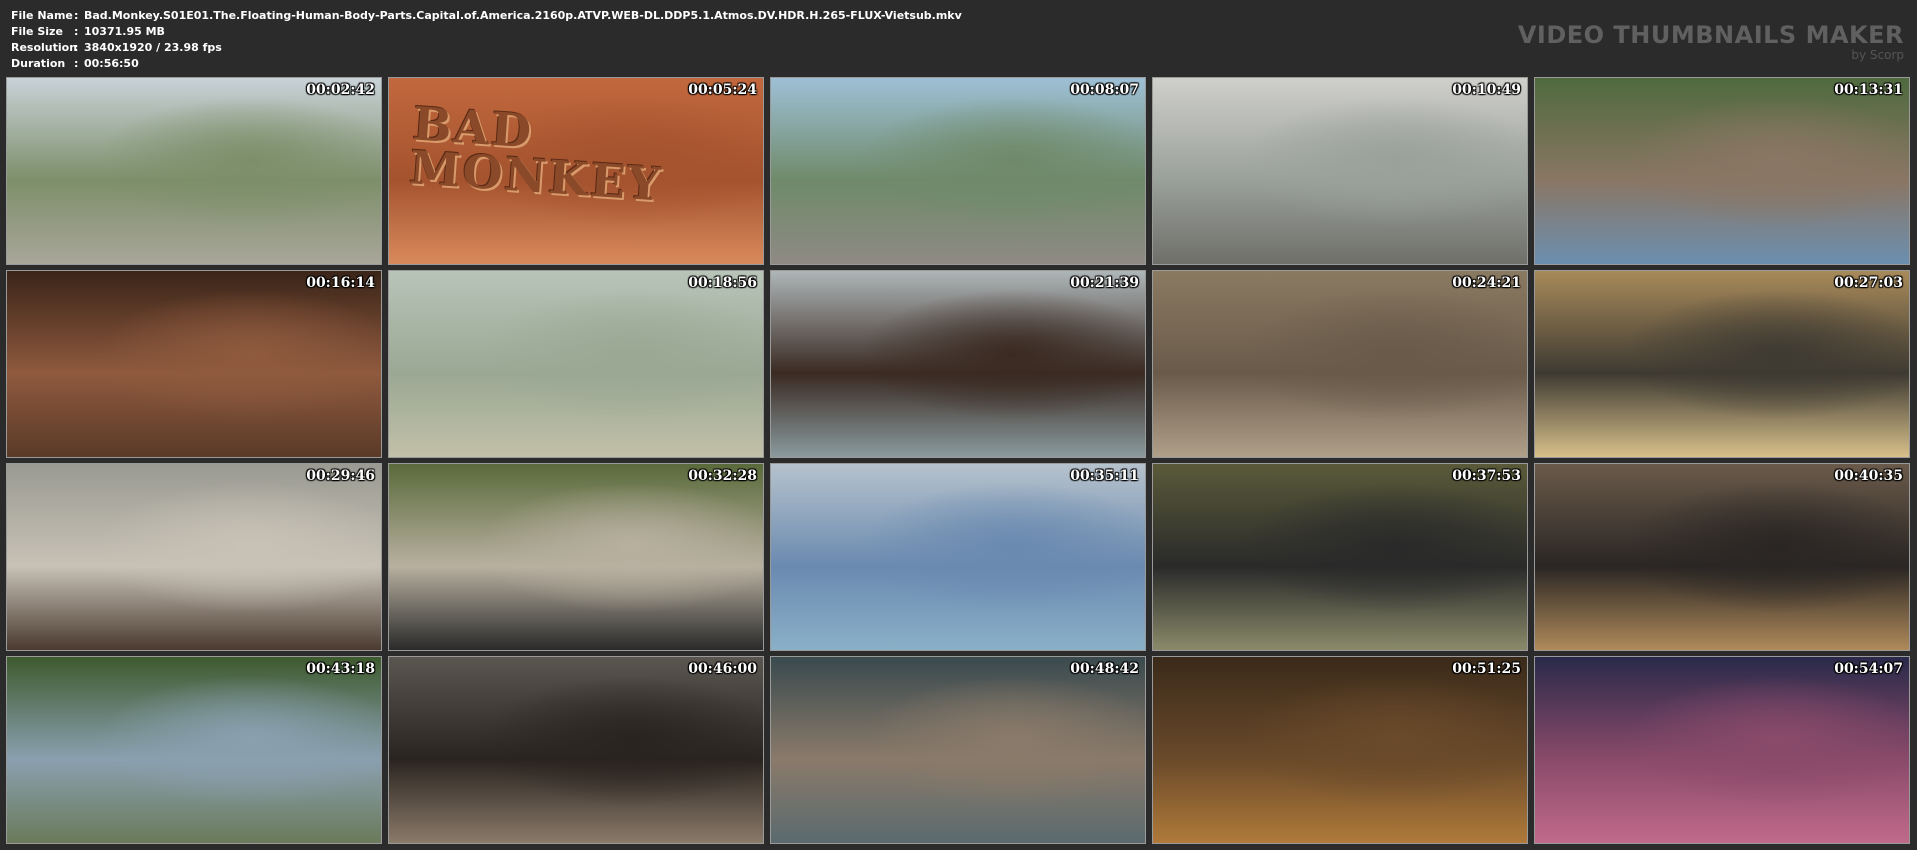 The image size is (1917, 850). I want to click on timestamp-label: 00:16:14, so click(340, 283).